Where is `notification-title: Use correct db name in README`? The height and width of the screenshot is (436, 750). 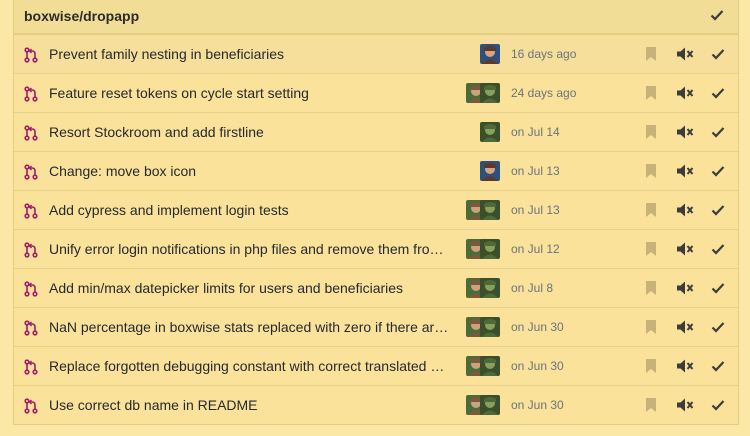 notification-title: Use correct db name in README is located at coordinates (249, 405).